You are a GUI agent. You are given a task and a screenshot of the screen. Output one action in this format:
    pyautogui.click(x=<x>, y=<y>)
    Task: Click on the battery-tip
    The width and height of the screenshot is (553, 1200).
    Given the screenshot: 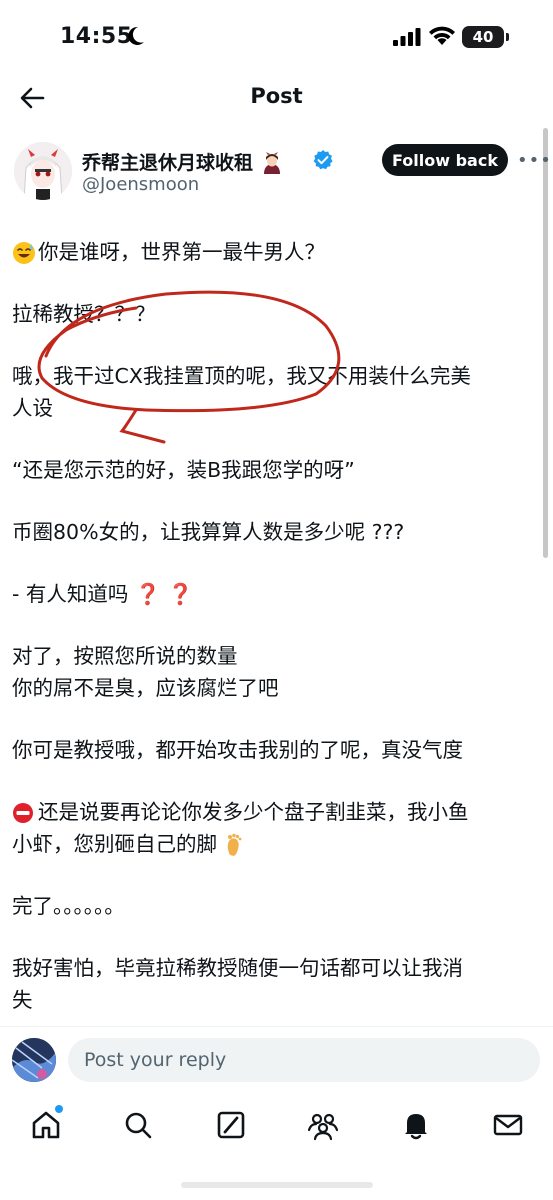 What is the action you would take?
    pyautogui.click(x=507, y=37)
    